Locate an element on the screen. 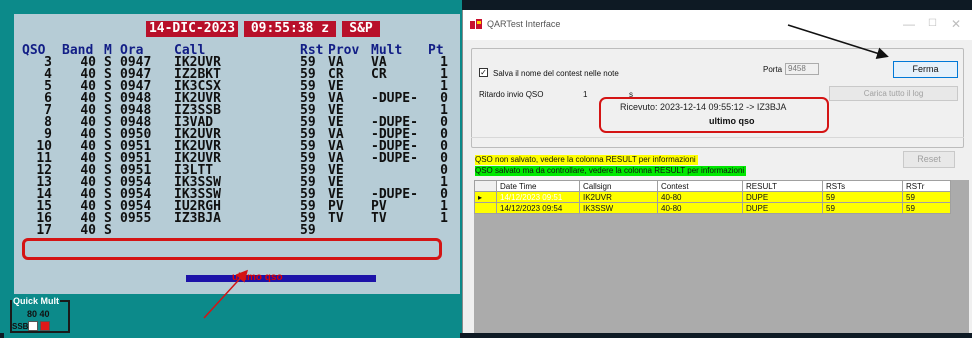 The image size is (972, 338). cell-prov: TV is located at coordinates (336, 218).